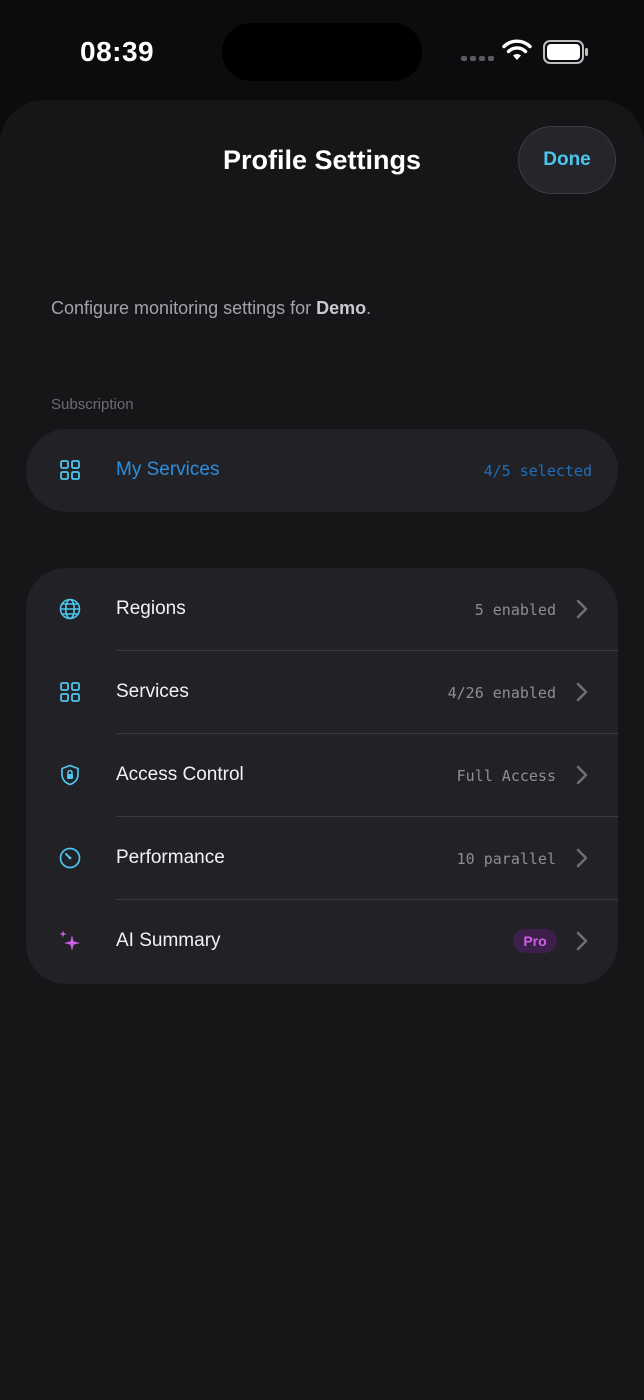 The height and width of the screenshot is (1400, 644). I want to click on settings-row-value: 5 enabled, so click(515, 610).